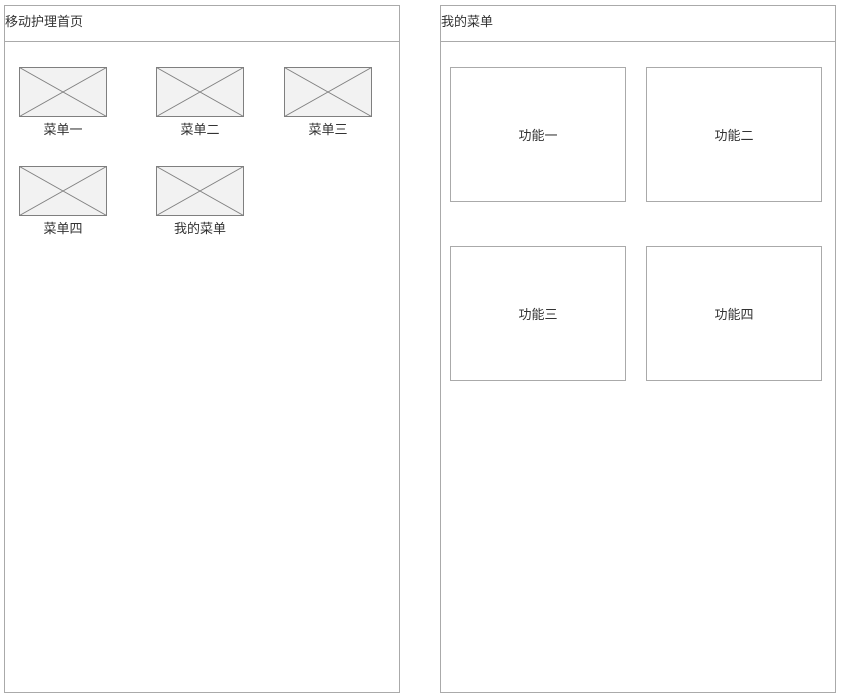  Describe the element at coordinates (538, 313) in the screenshot. I see `function-tile-3: 功能三` at that location.